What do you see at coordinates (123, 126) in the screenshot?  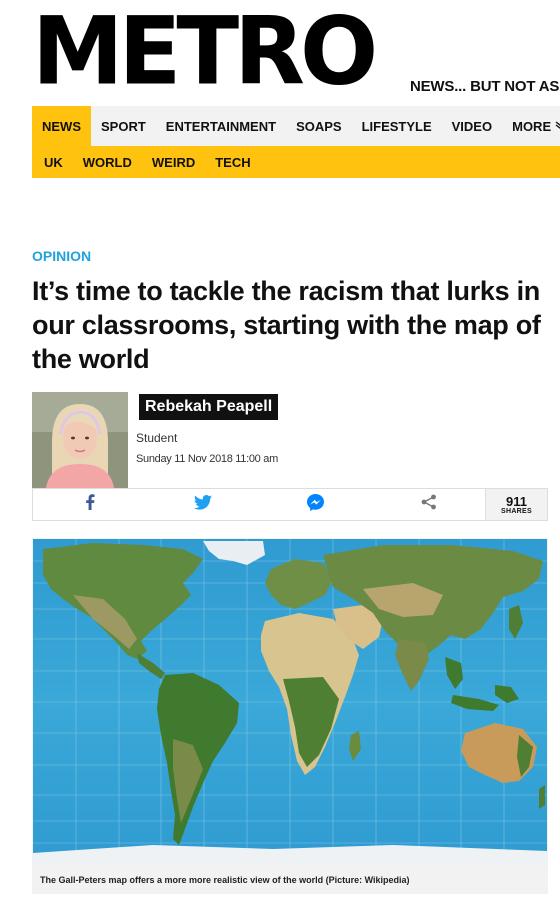 I see `nav-item-sport: SPORT` at bounding box center [123, 126].